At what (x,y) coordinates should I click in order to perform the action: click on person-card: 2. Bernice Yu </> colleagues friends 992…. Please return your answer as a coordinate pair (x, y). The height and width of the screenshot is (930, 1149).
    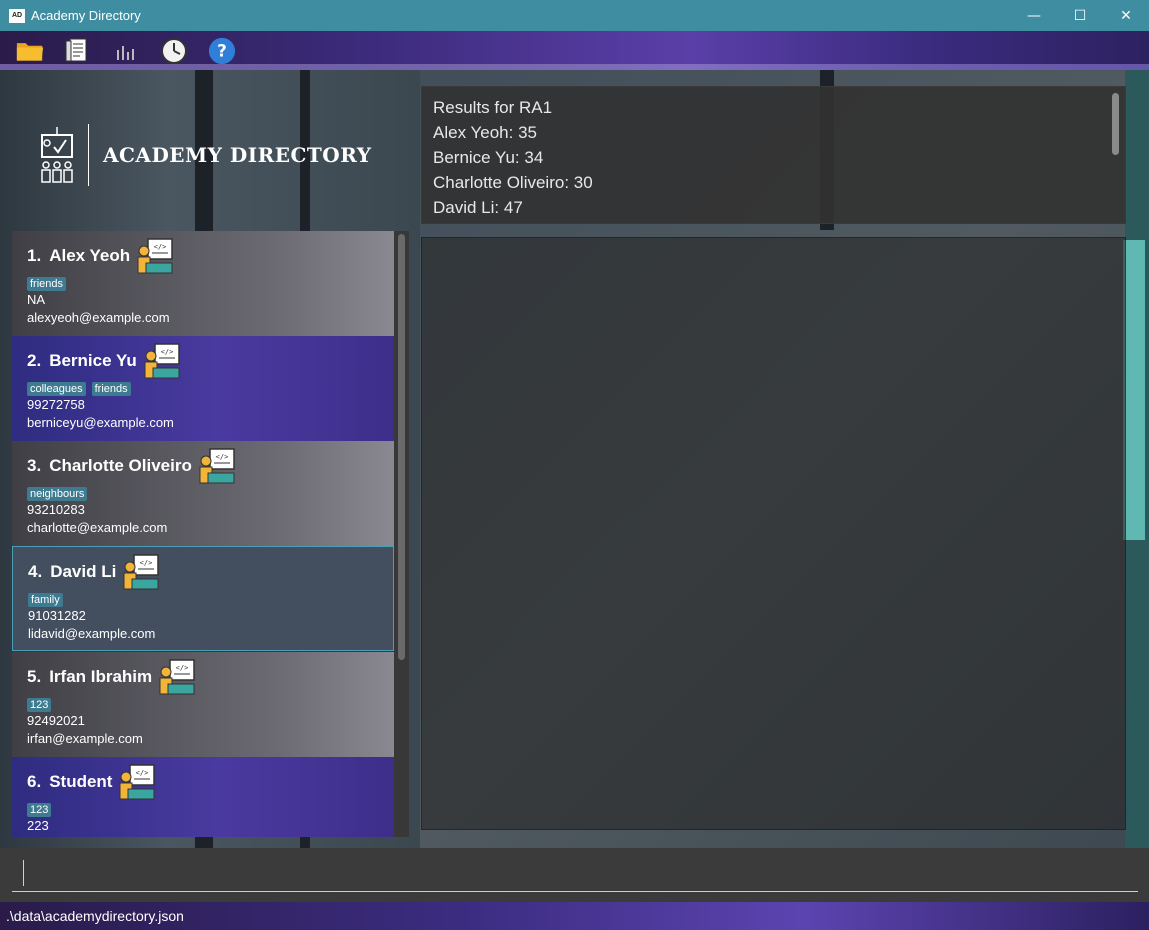
    Looking at the image, I should click on (203, 388).